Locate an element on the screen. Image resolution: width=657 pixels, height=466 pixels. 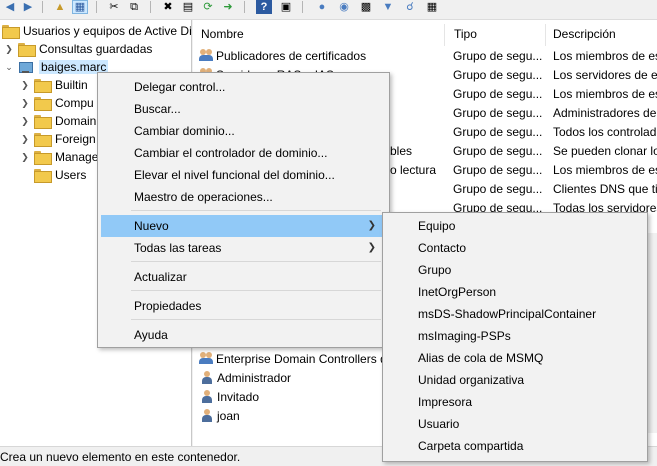
submenu-item-msmq-alias: Alias de cola de MSMQ is located at coordinates (515, 358).